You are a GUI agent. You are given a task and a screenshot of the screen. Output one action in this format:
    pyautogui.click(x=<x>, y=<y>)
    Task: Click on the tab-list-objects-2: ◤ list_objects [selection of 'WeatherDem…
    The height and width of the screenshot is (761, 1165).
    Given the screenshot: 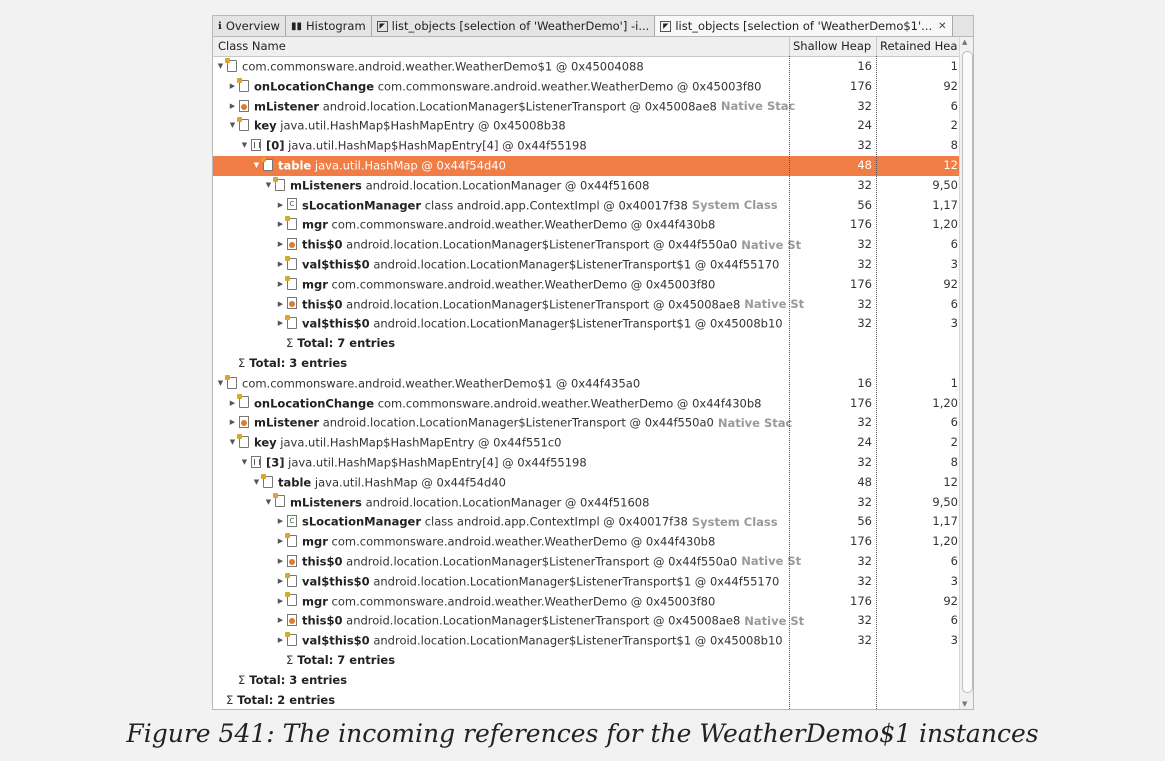 What is the action you would take?
    pyautogui.click(x=804, y=26)
    